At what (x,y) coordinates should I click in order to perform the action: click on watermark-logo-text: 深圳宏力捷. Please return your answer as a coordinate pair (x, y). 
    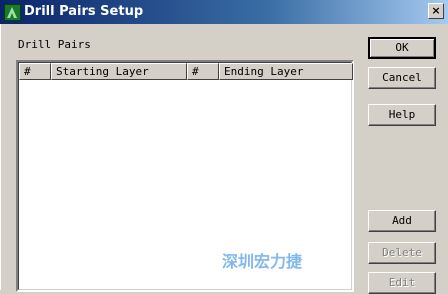
    Looking at the image, I should click on (262, 261).